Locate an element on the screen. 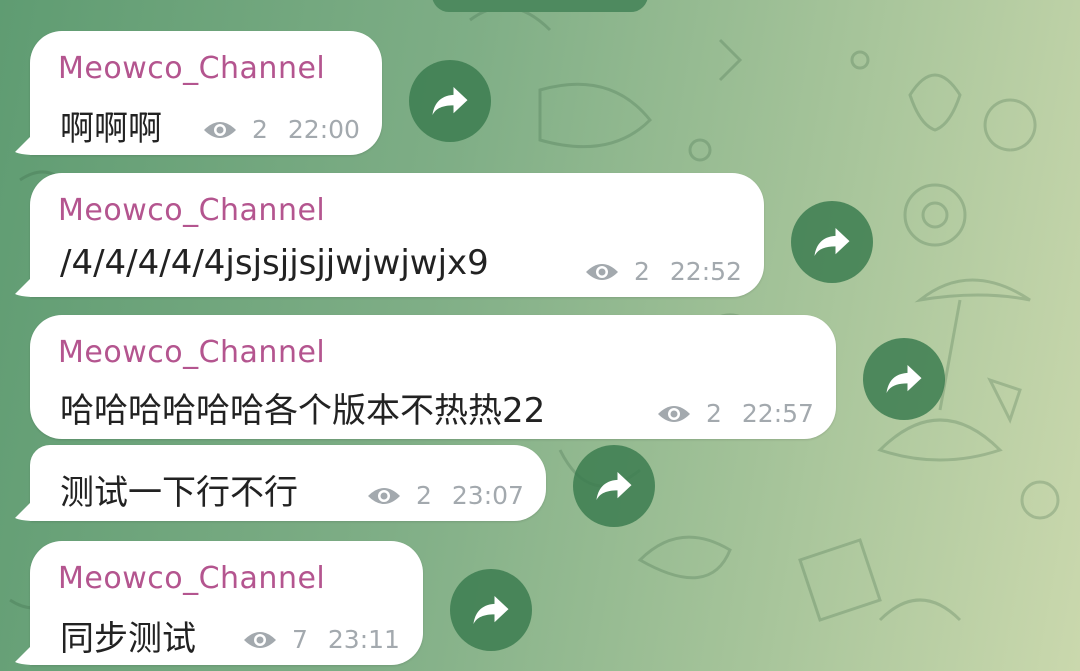 The height and width of the screenshot is (671, 1080). view-count: 7 is located at coordinates (300, 639).